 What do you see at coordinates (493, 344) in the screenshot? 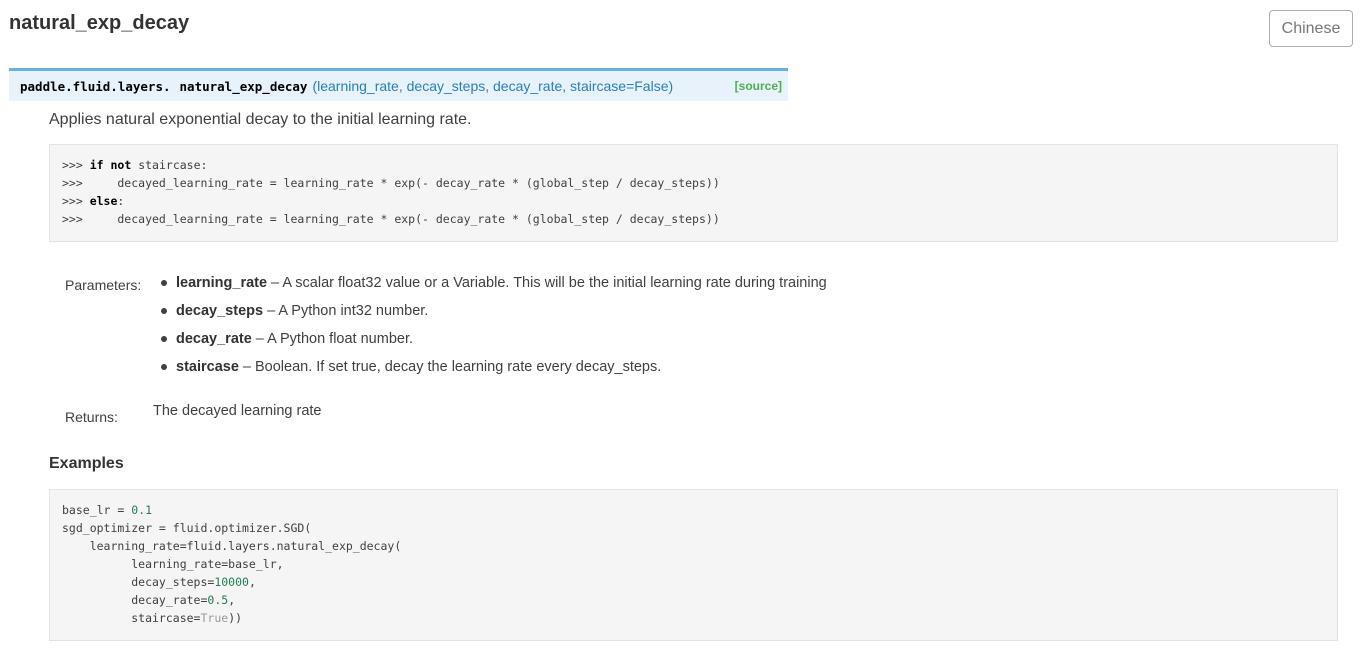
I see `parameter-item: decay_rate – A Python float number.` at bounding box center [493, 344].